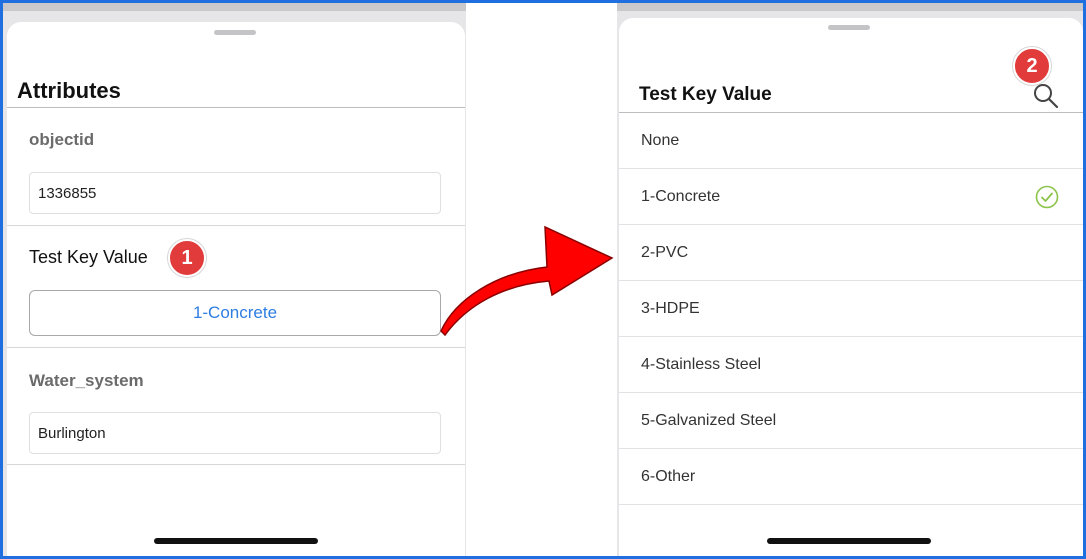 The height and width of the screenshot is (559, 1086). Describe the element at coordinates (668, 476) in the screenshot. I see `option-label: 6-Other` at that location.